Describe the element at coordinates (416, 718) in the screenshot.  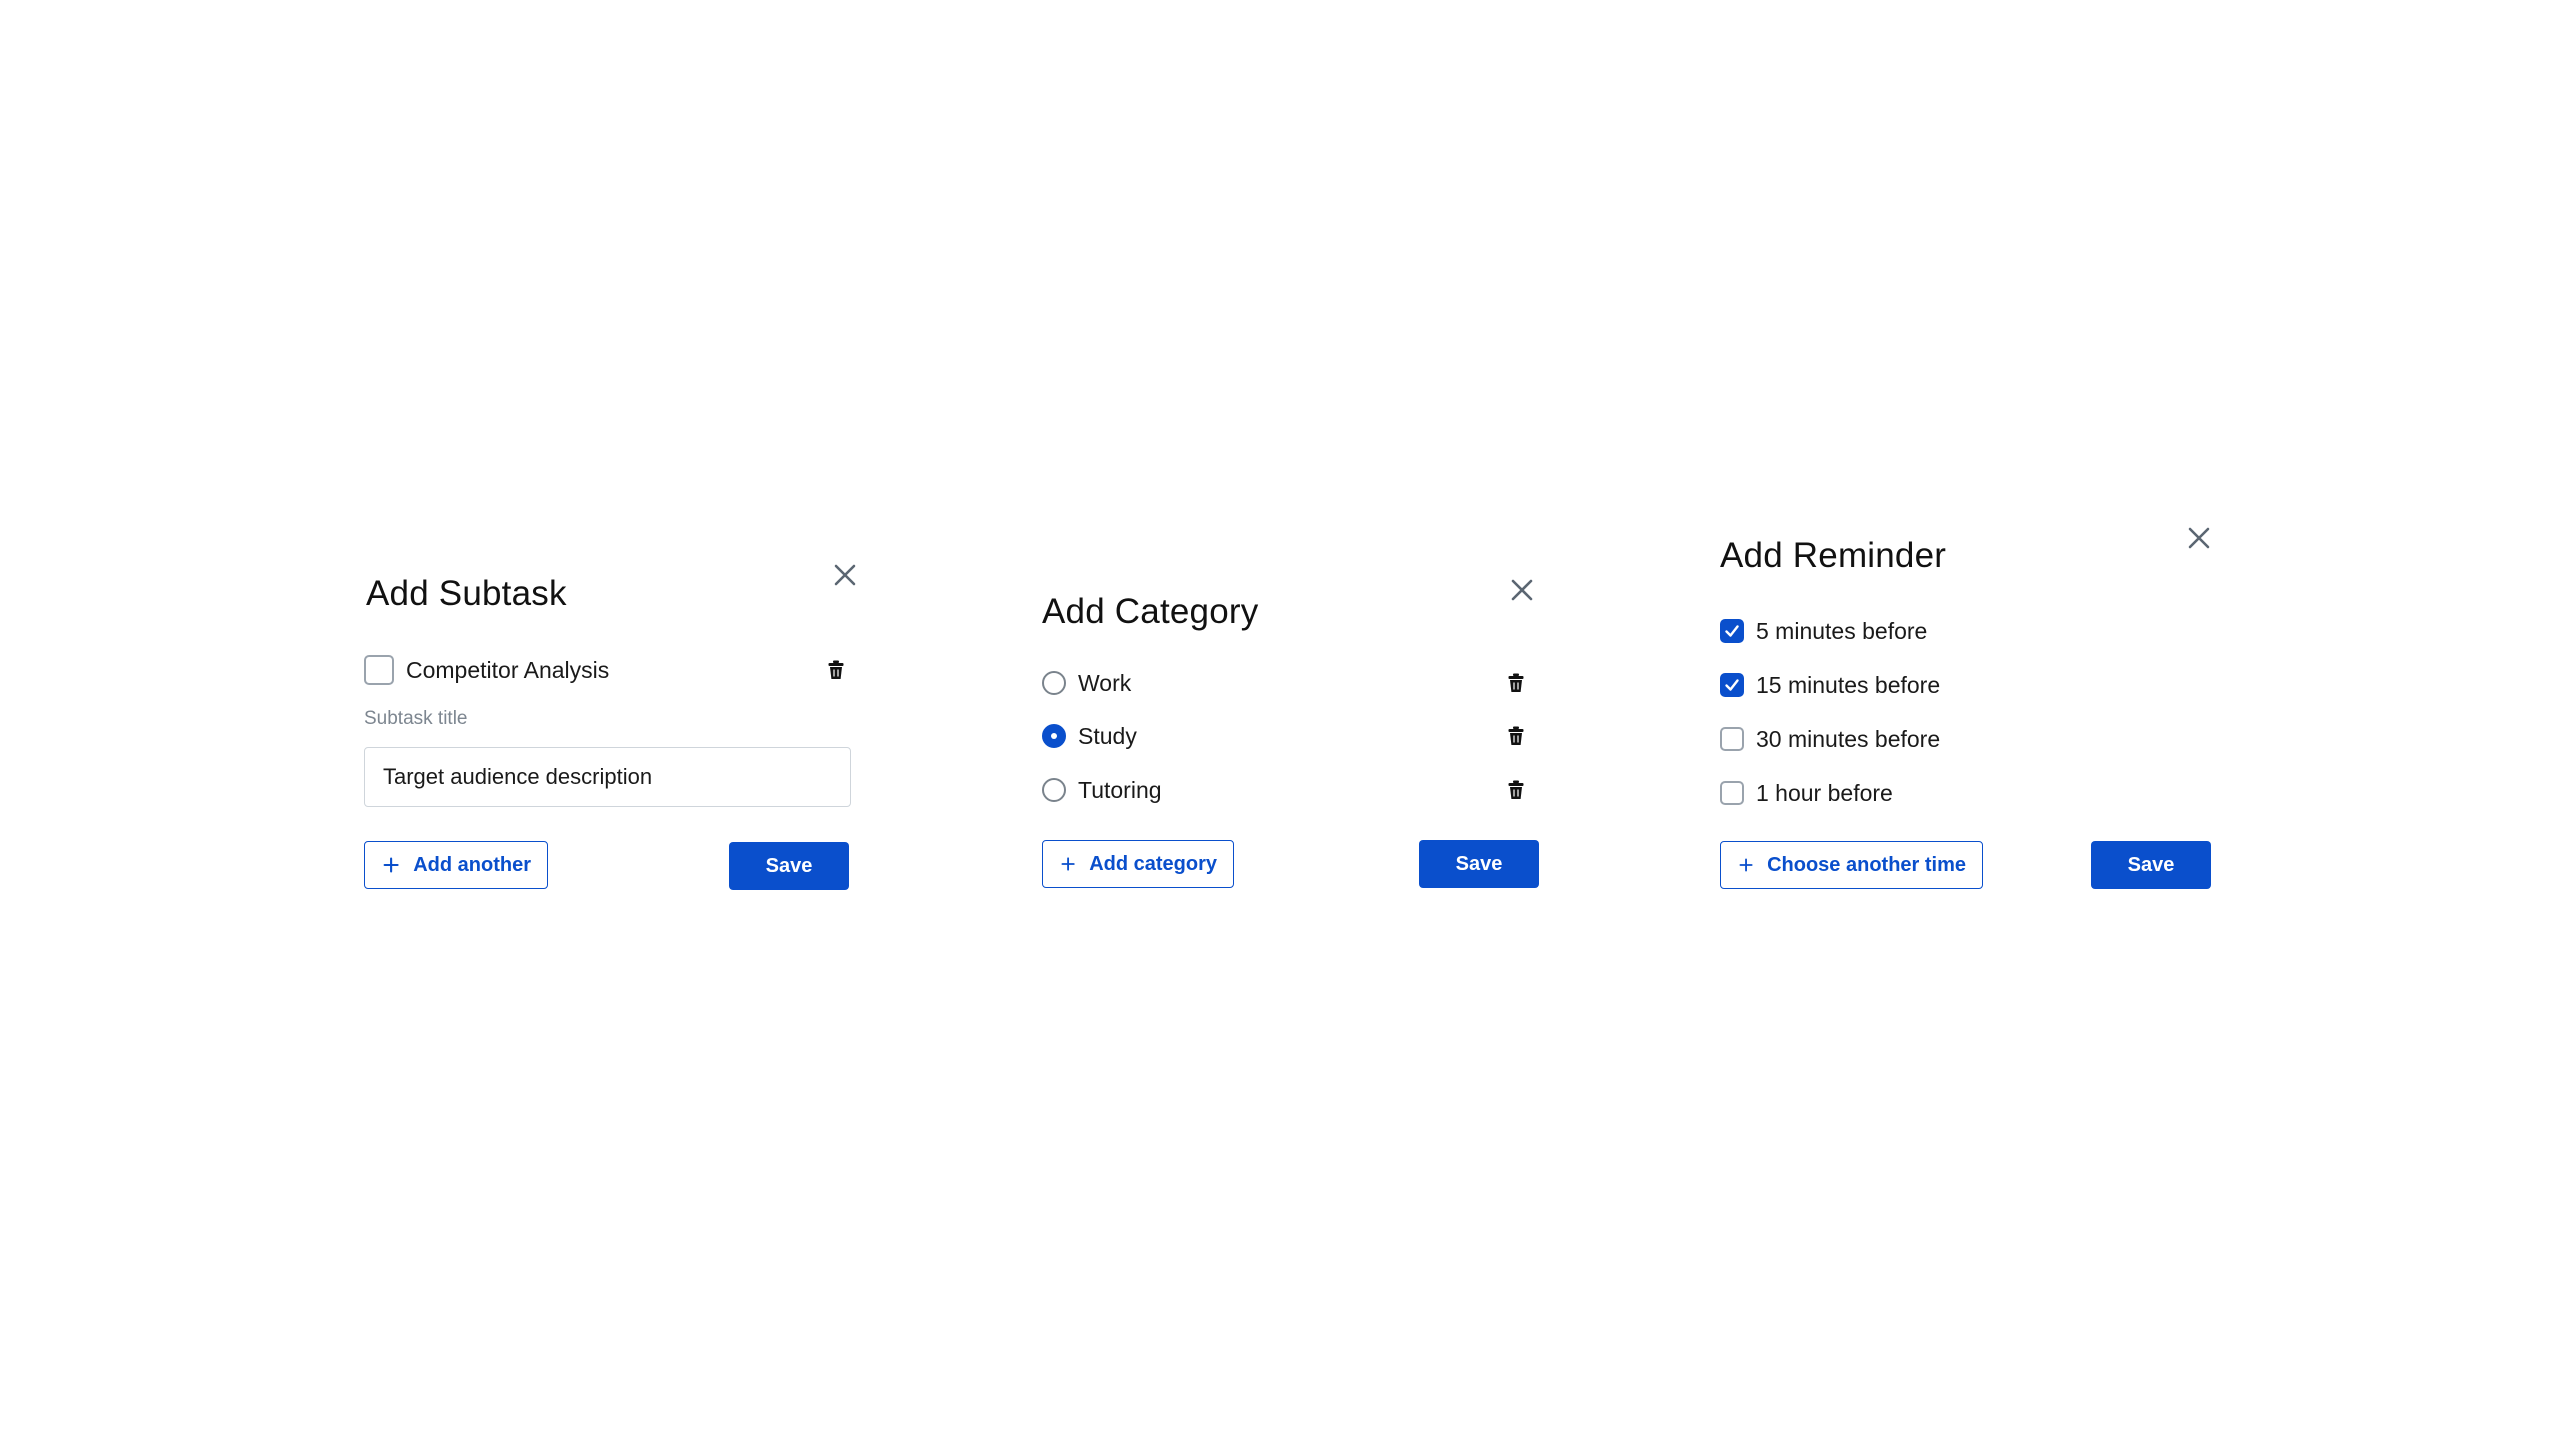
I see `subtask-title-label: Subtask title` at that location.